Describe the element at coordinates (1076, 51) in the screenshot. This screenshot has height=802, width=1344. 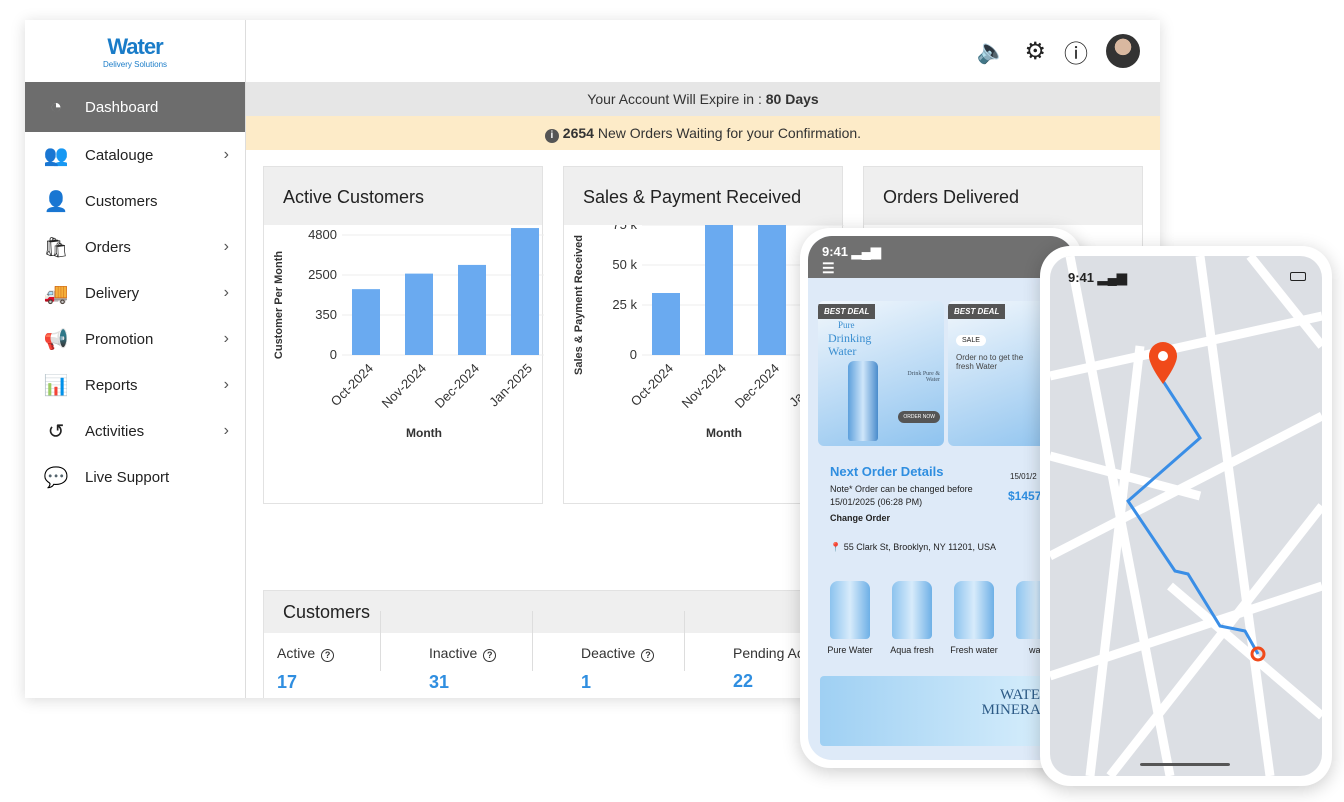
I see `help-icon: ⓘ` at that location.